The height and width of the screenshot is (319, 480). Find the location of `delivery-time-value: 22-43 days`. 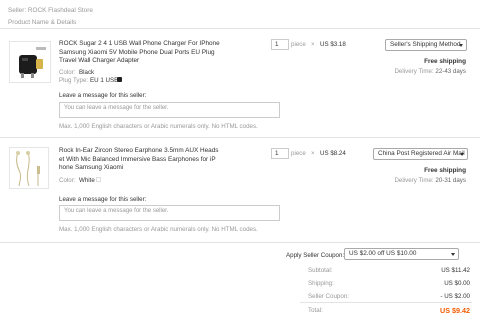

delivery-time-value: 22-43 days is located at coordinates (450, 71).